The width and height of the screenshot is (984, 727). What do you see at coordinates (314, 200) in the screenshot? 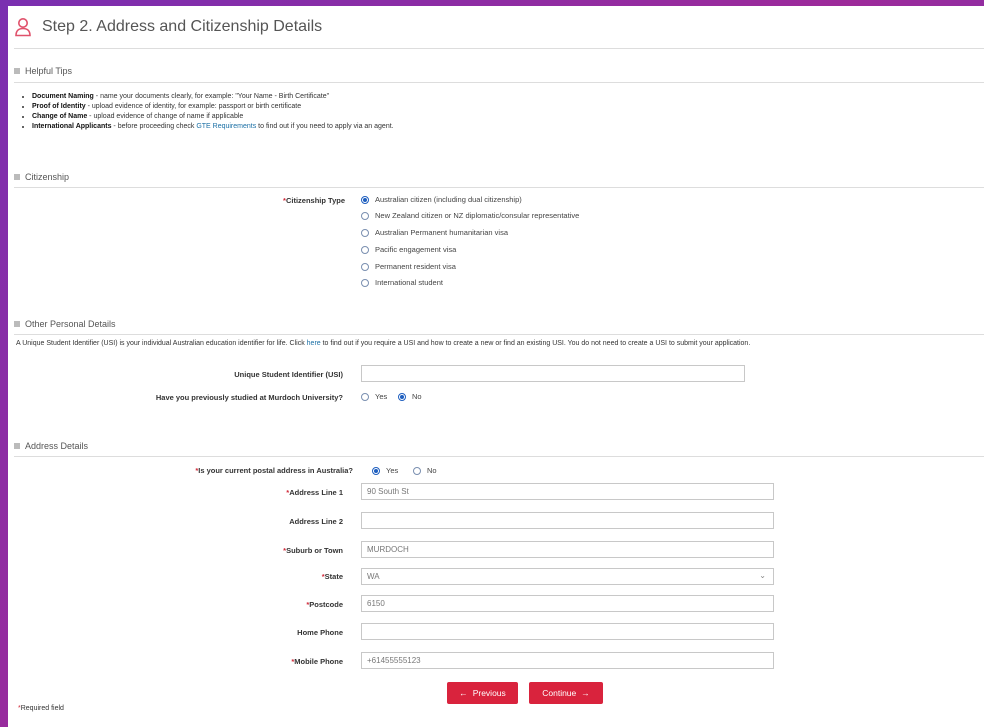
I see `citizenship-type-label: *Citizenship Type` at bounding box center [314, 200].